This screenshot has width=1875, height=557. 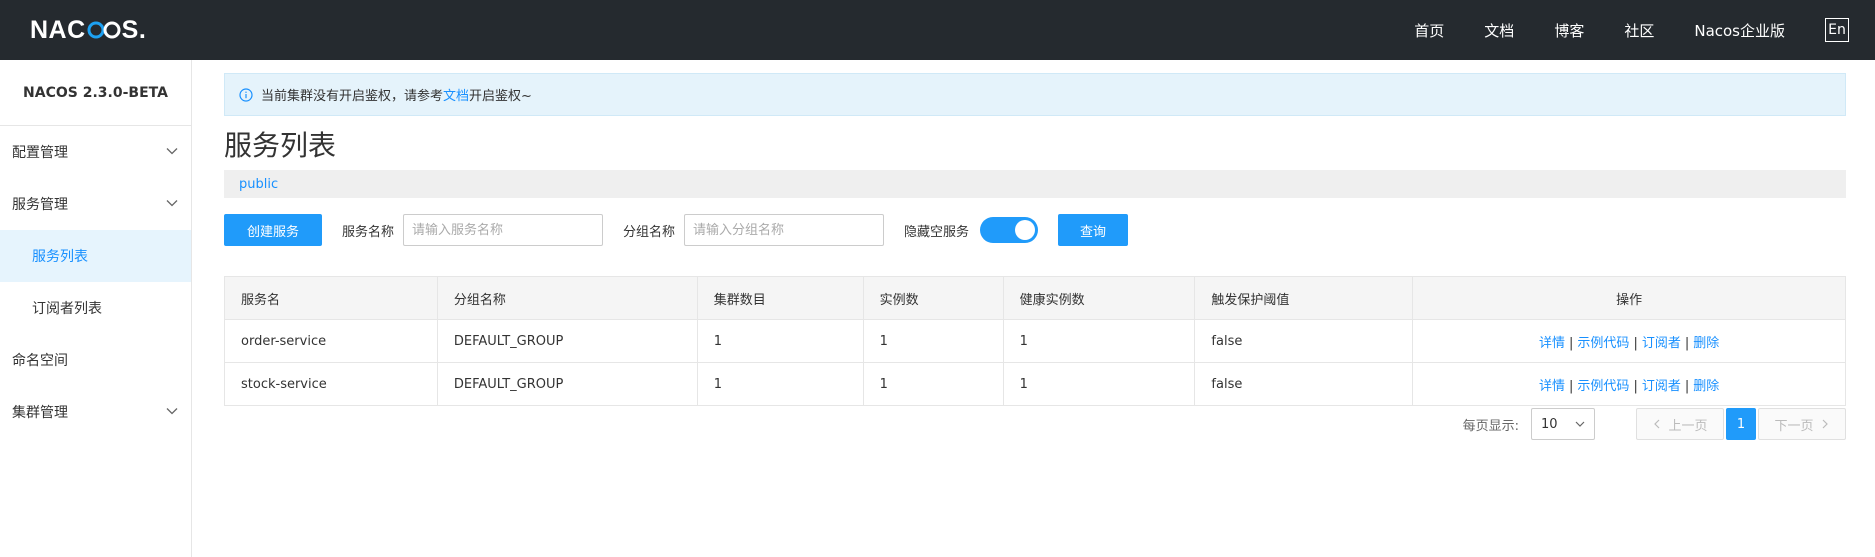 I want to click on sidebar-item-label: 命名空间, so click(x=40, y=361).